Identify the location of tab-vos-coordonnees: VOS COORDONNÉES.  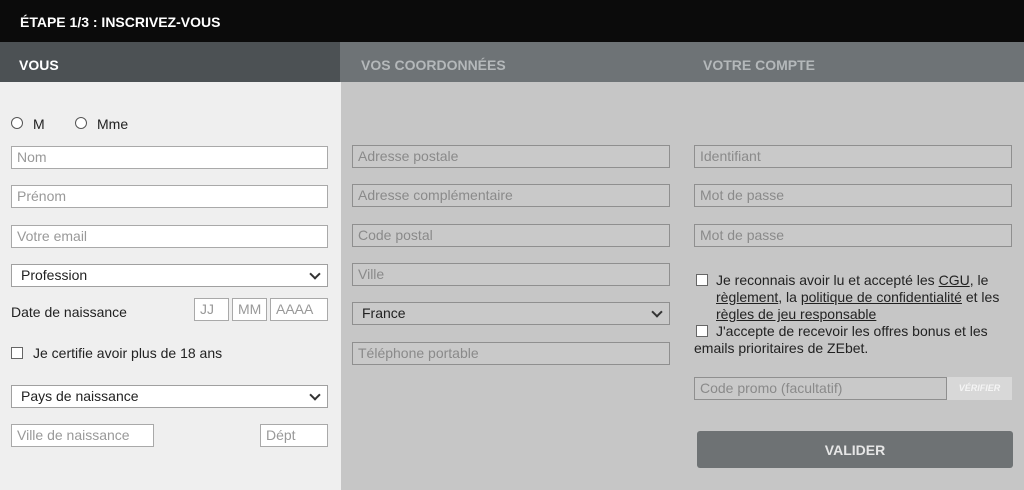
(433, 62).